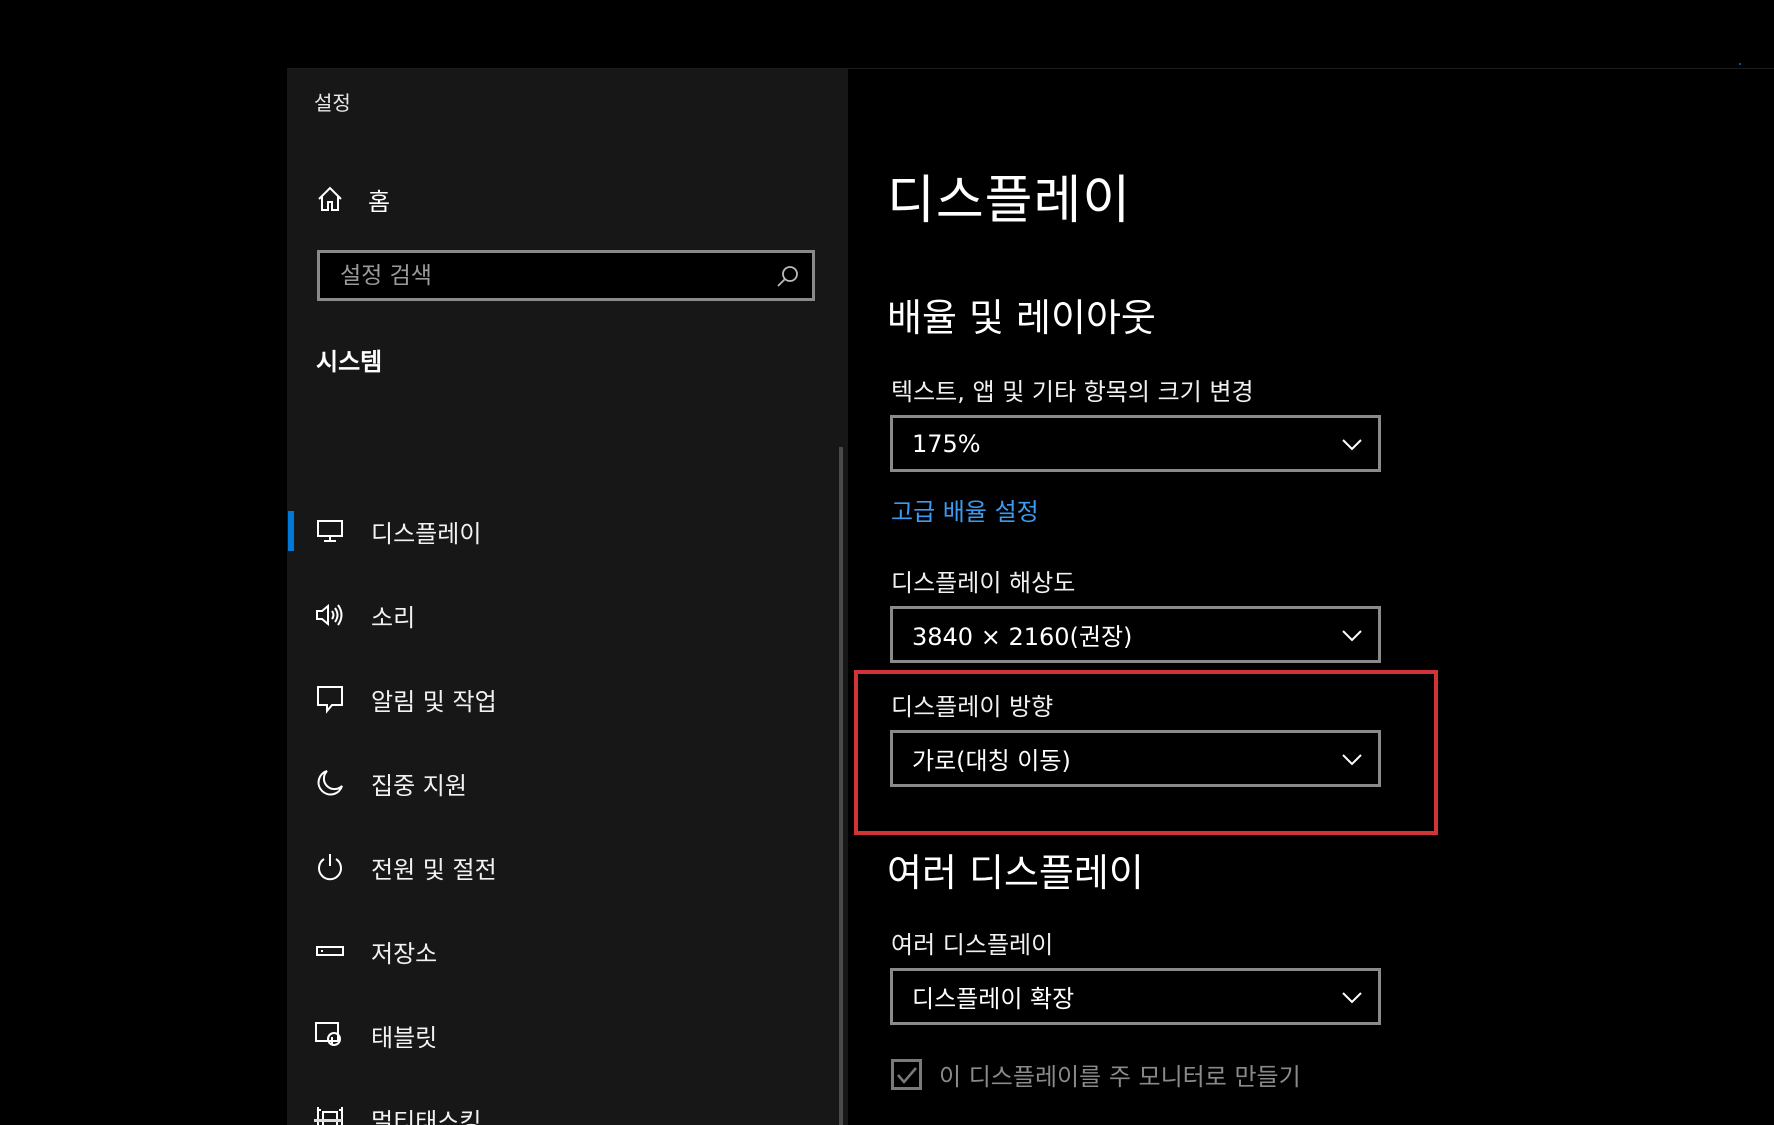  What do you see at coordinates (1021, 318) in the screenshot?
I see `scale-layout-heading: 배율 및 레이아웃` at bounding box center [1021, 318].